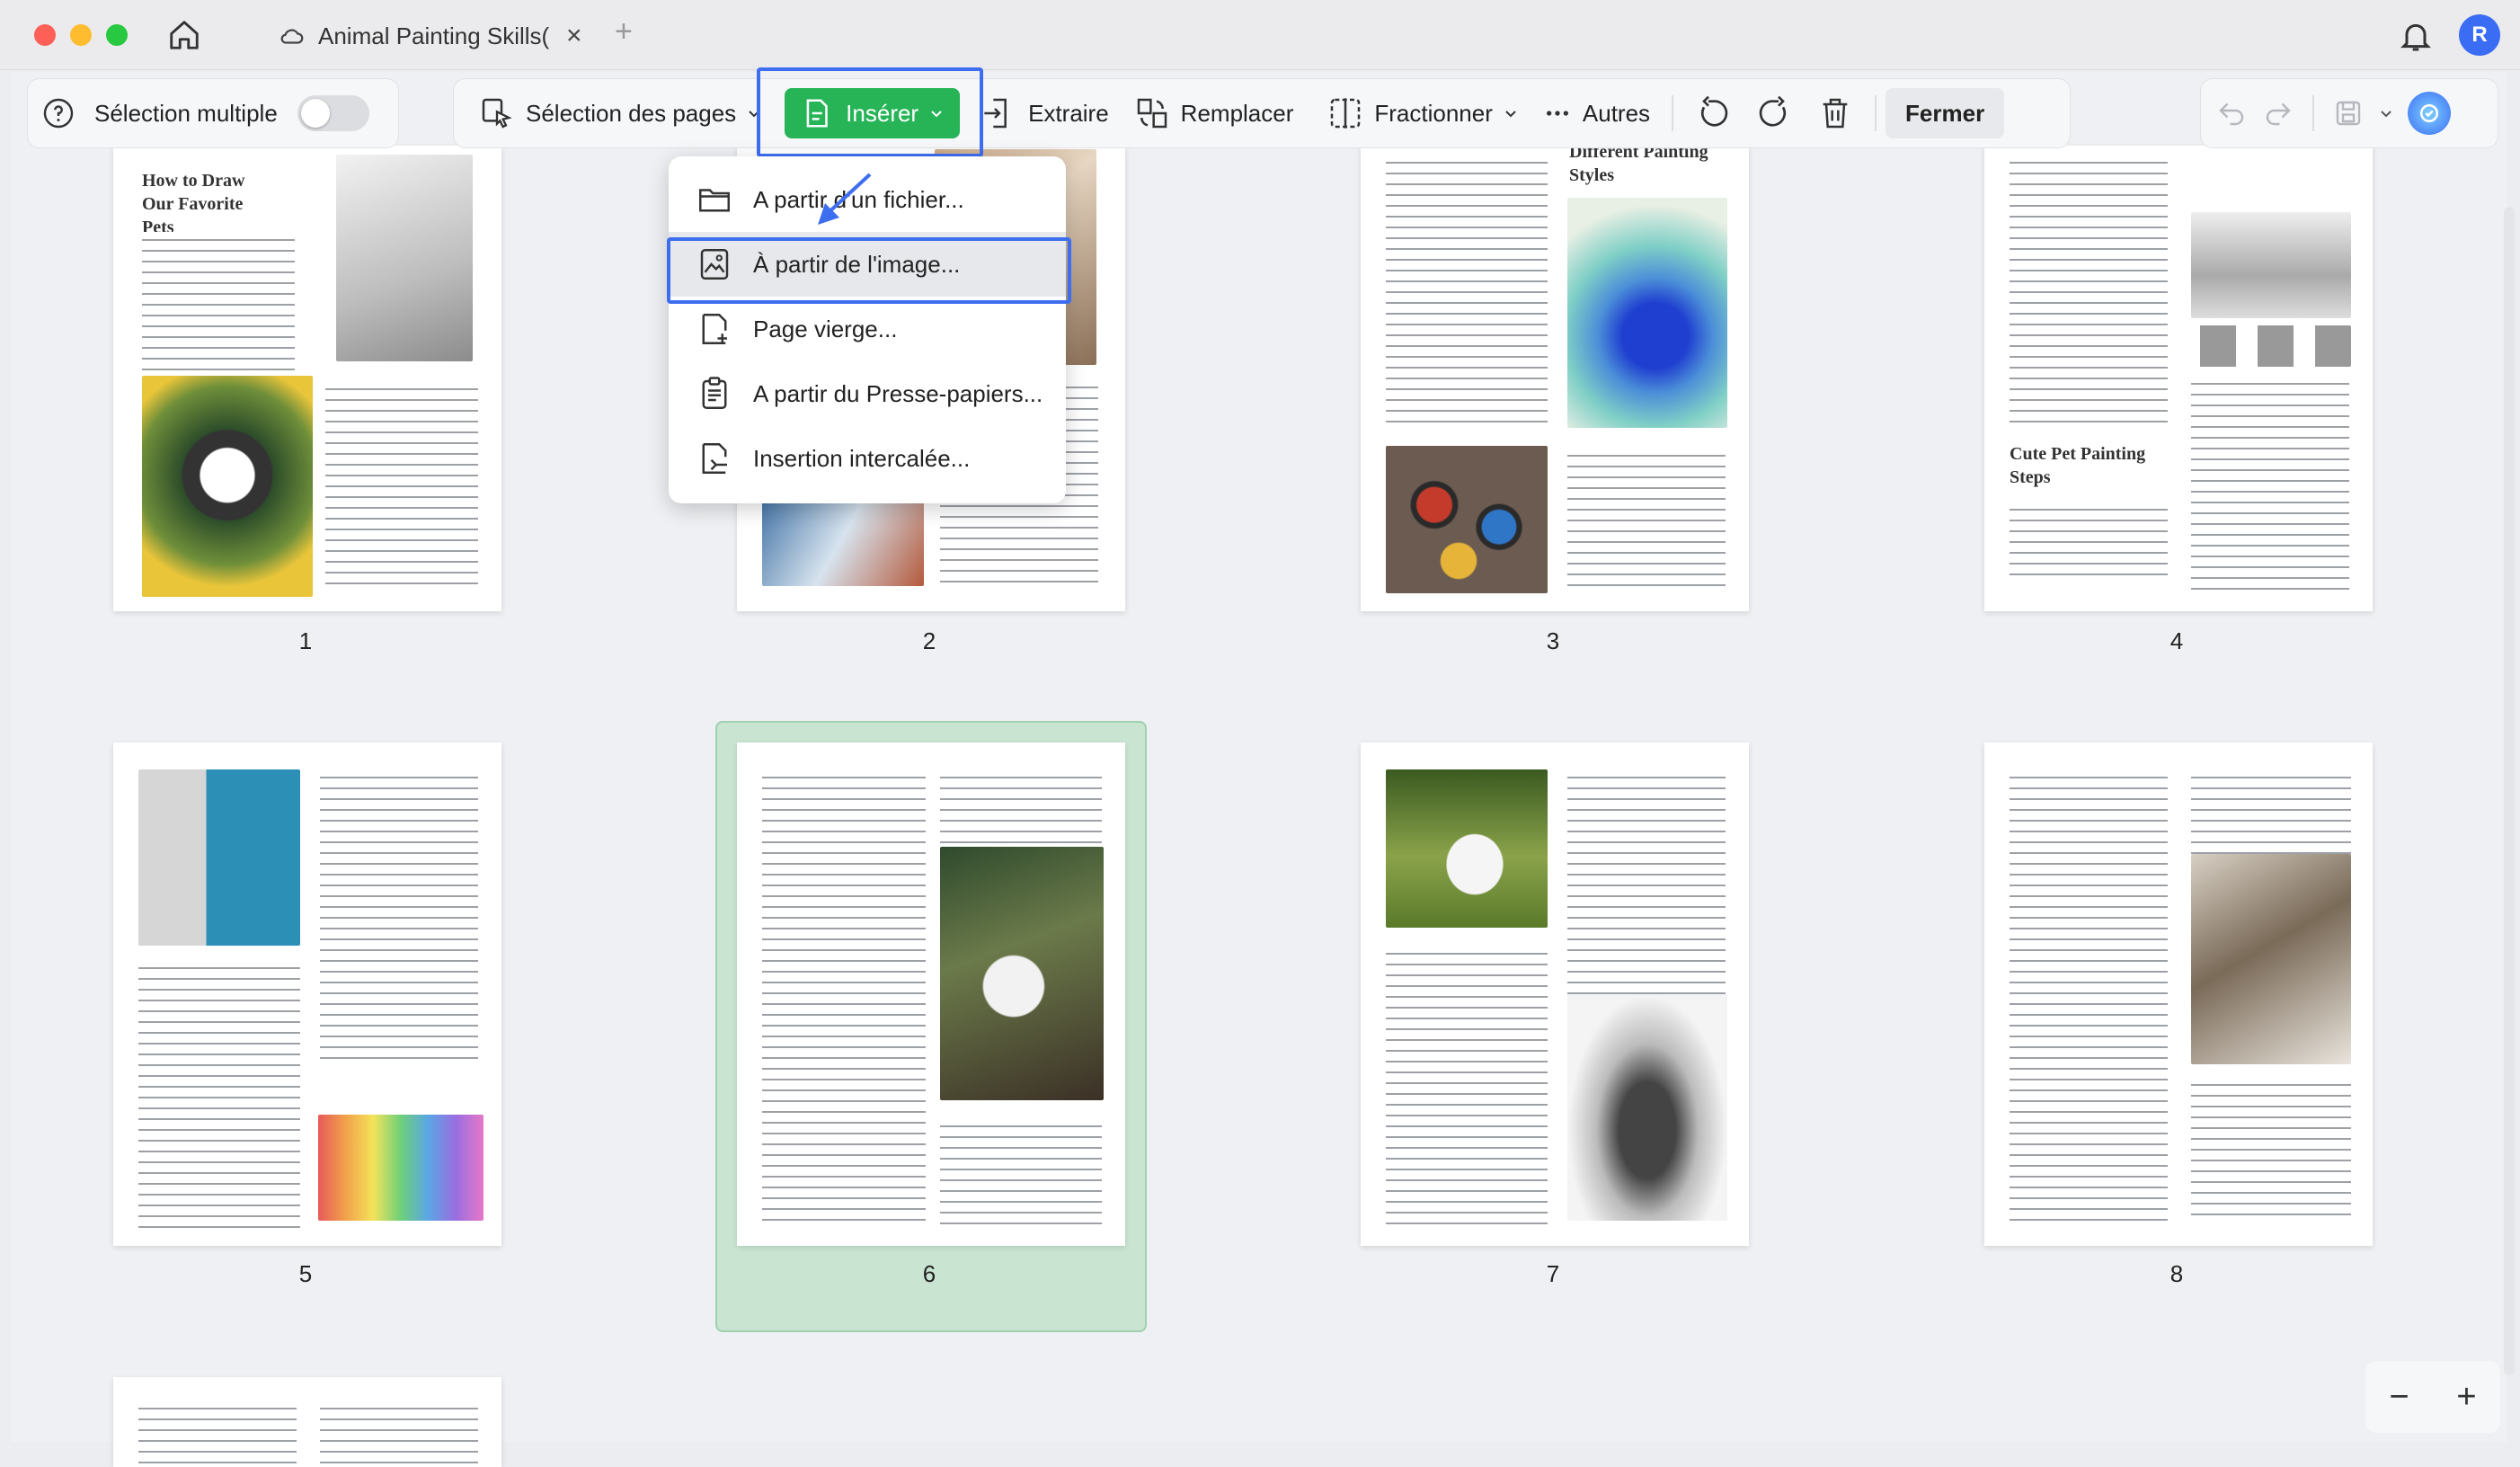  I want to click on redo-icon, so click(2278, 113).